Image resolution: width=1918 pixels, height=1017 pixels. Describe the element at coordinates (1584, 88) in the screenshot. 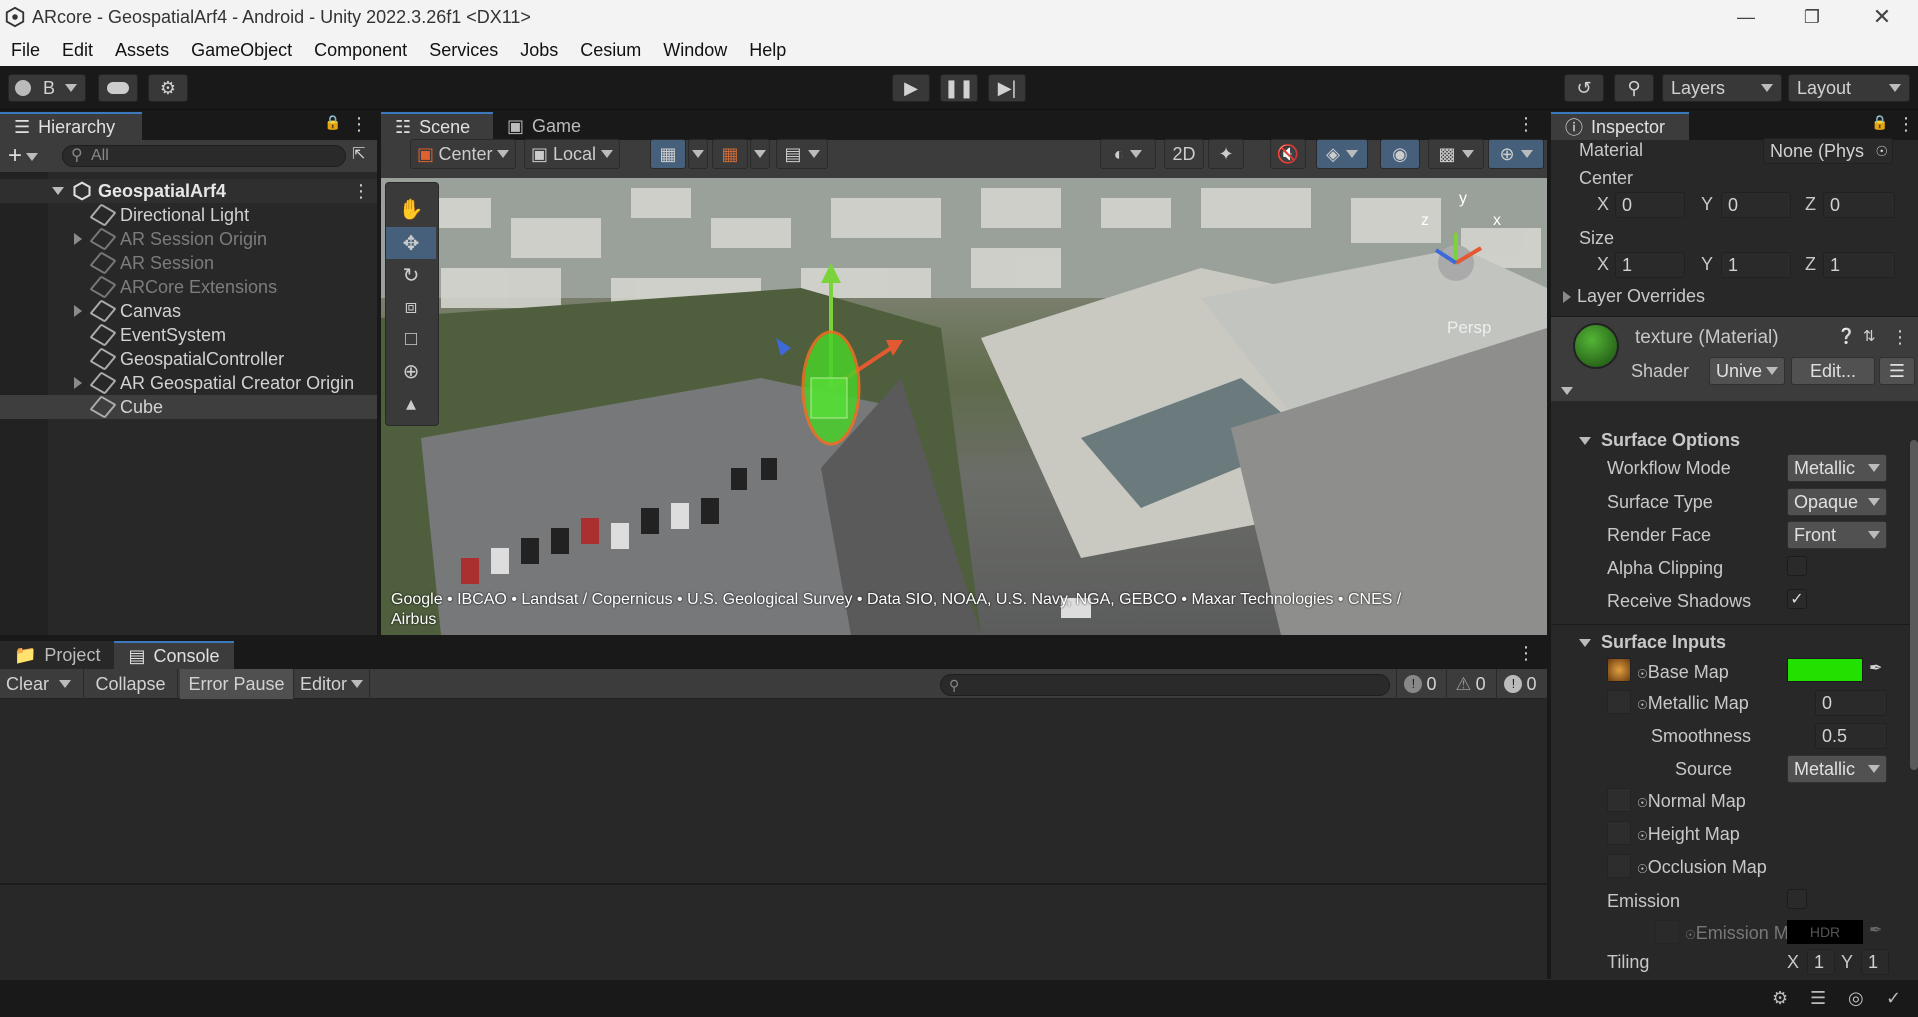

I see `history-button: ↺` at that location.